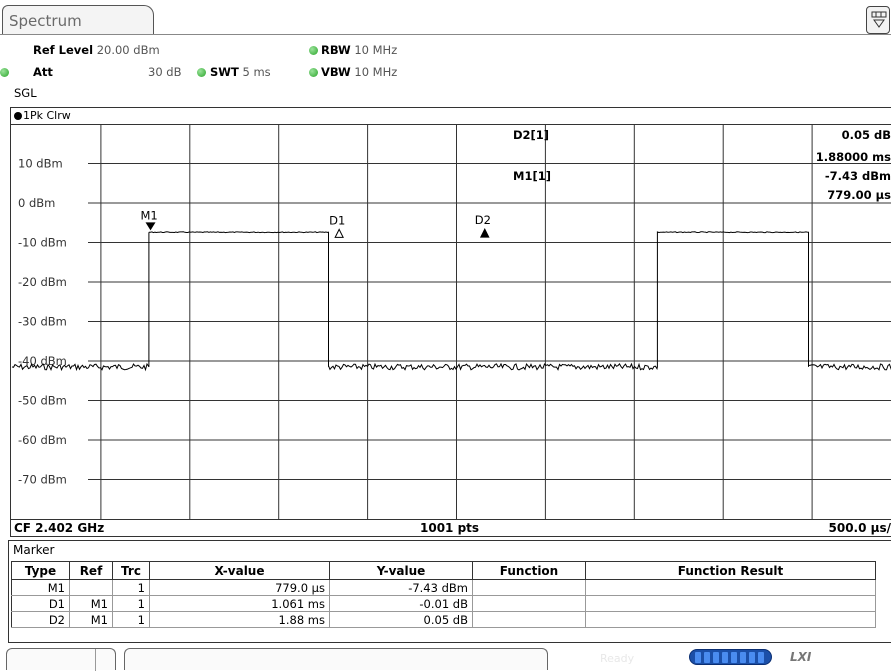 This screenshot has height=671, width=891. I want to click on cell-x-value: 779.0 µs, so click(240, 588).